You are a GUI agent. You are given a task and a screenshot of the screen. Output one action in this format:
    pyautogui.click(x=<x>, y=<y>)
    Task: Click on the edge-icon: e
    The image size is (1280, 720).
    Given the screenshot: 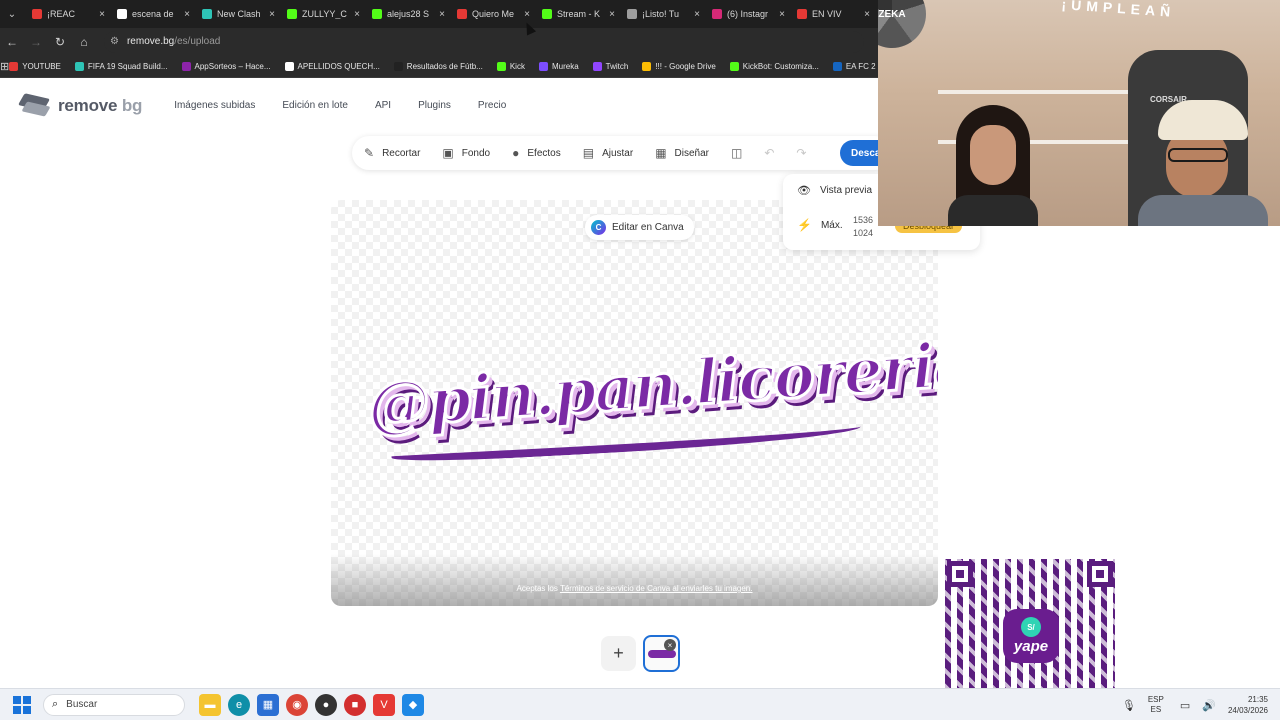 What is the action you would take?
    pyautogui.click(x=239, y=704)
    